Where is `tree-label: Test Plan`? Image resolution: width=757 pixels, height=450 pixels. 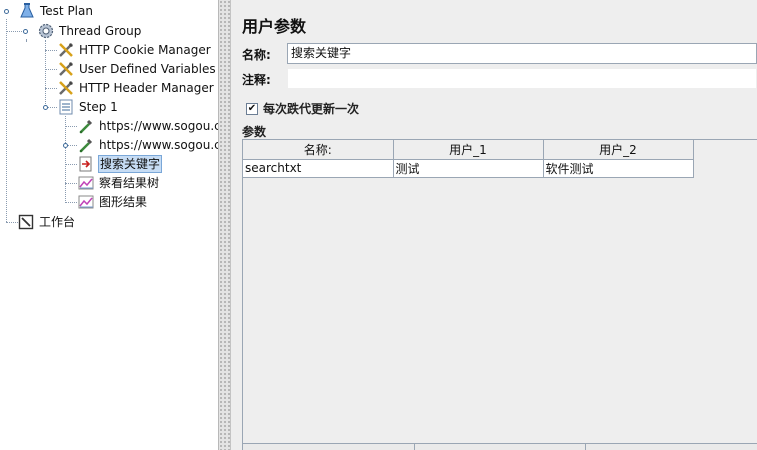
tree-label: Test Plan is located at coordinates (66, 11).